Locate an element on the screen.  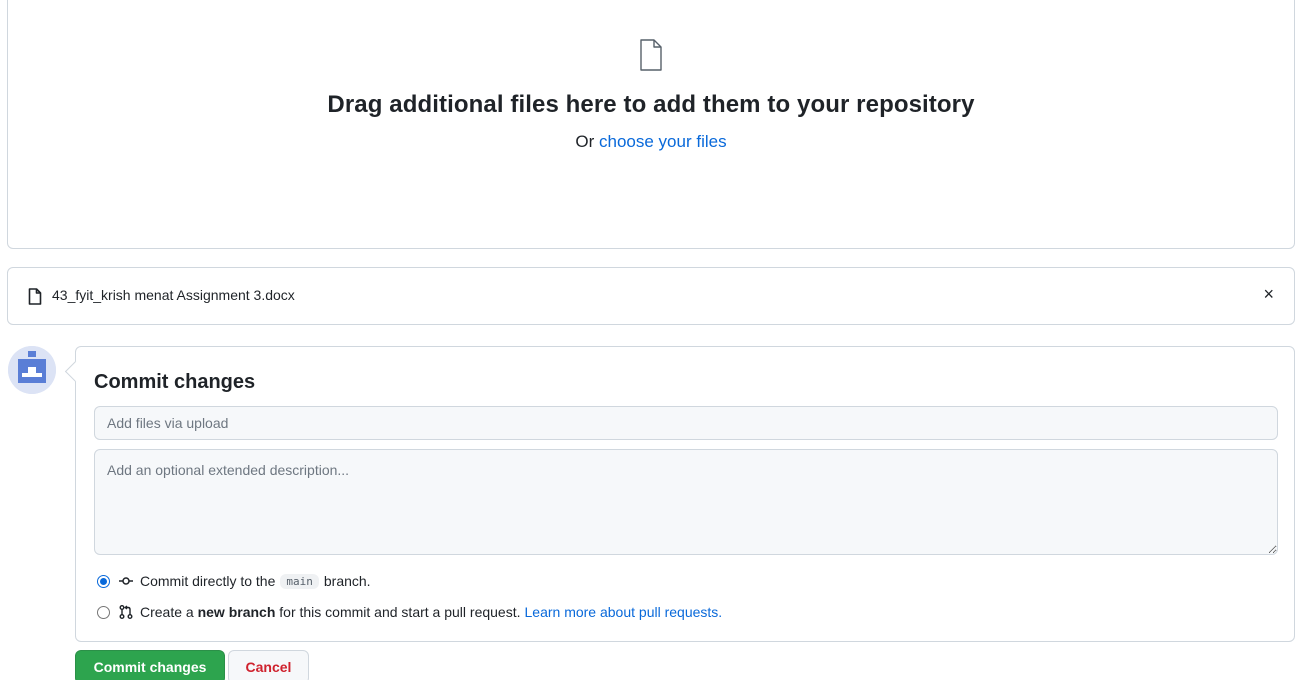
dropzone-subtitle: Or choose your files is located at coordinates (651, 142).